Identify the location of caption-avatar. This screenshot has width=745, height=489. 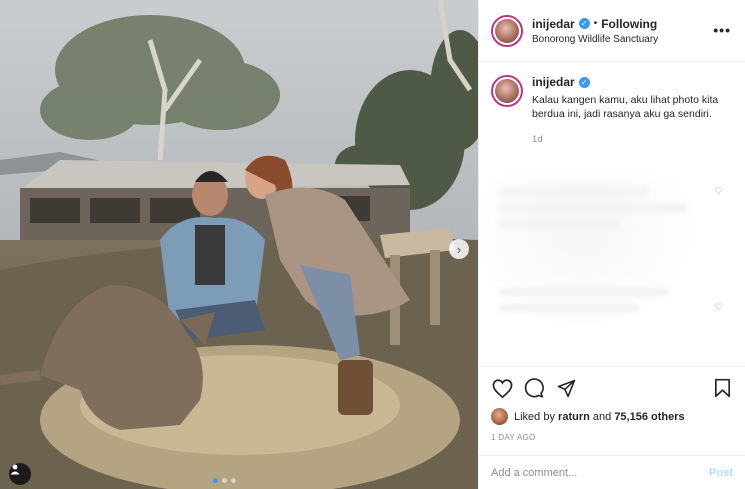
(507, 91).